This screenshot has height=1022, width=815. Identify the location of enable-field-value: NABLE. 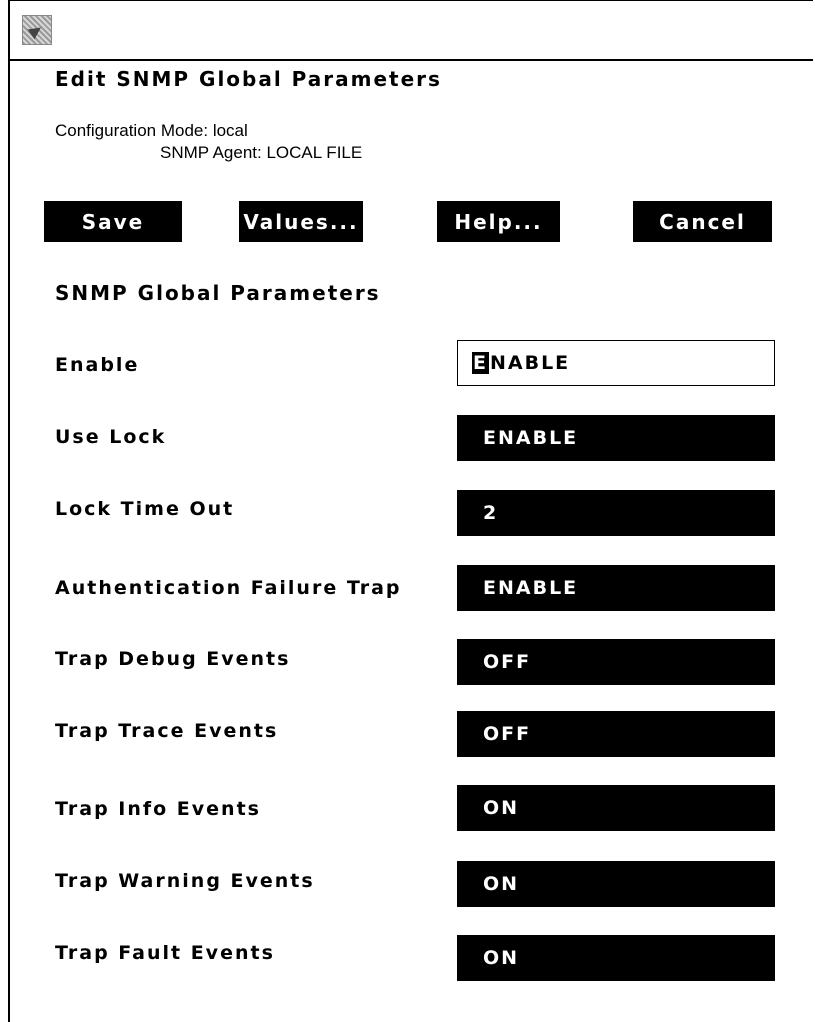
(530, 363).